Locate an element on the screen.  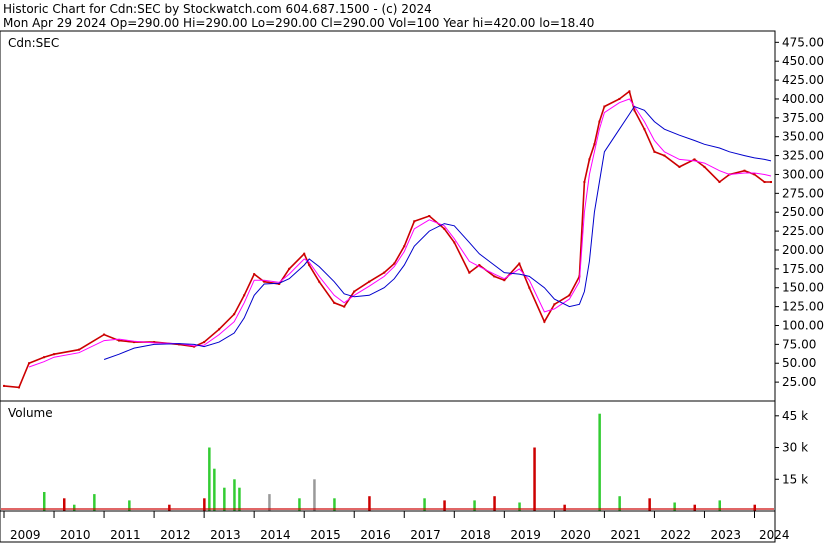
price-y-tick-label: 350.00 is located at coordinates (803, 137).